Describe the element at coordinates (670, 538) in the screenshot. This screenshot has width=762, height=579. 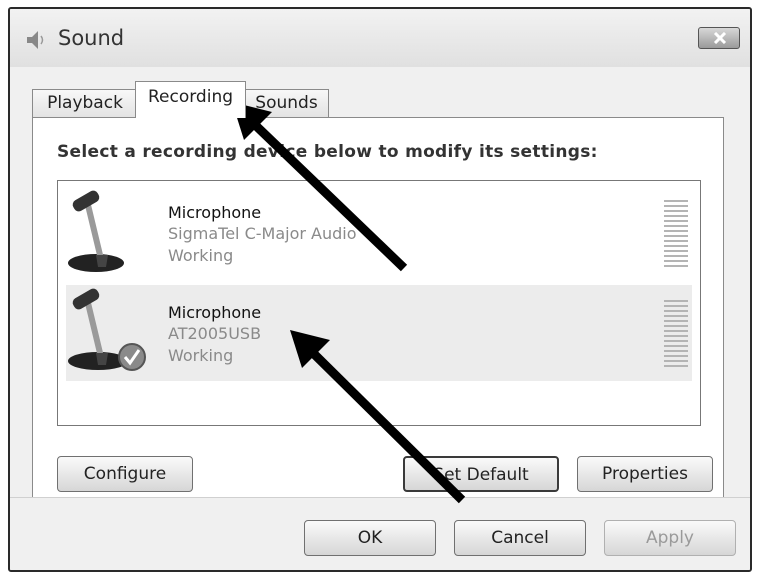
I see `apply-button: Apply` at that location.